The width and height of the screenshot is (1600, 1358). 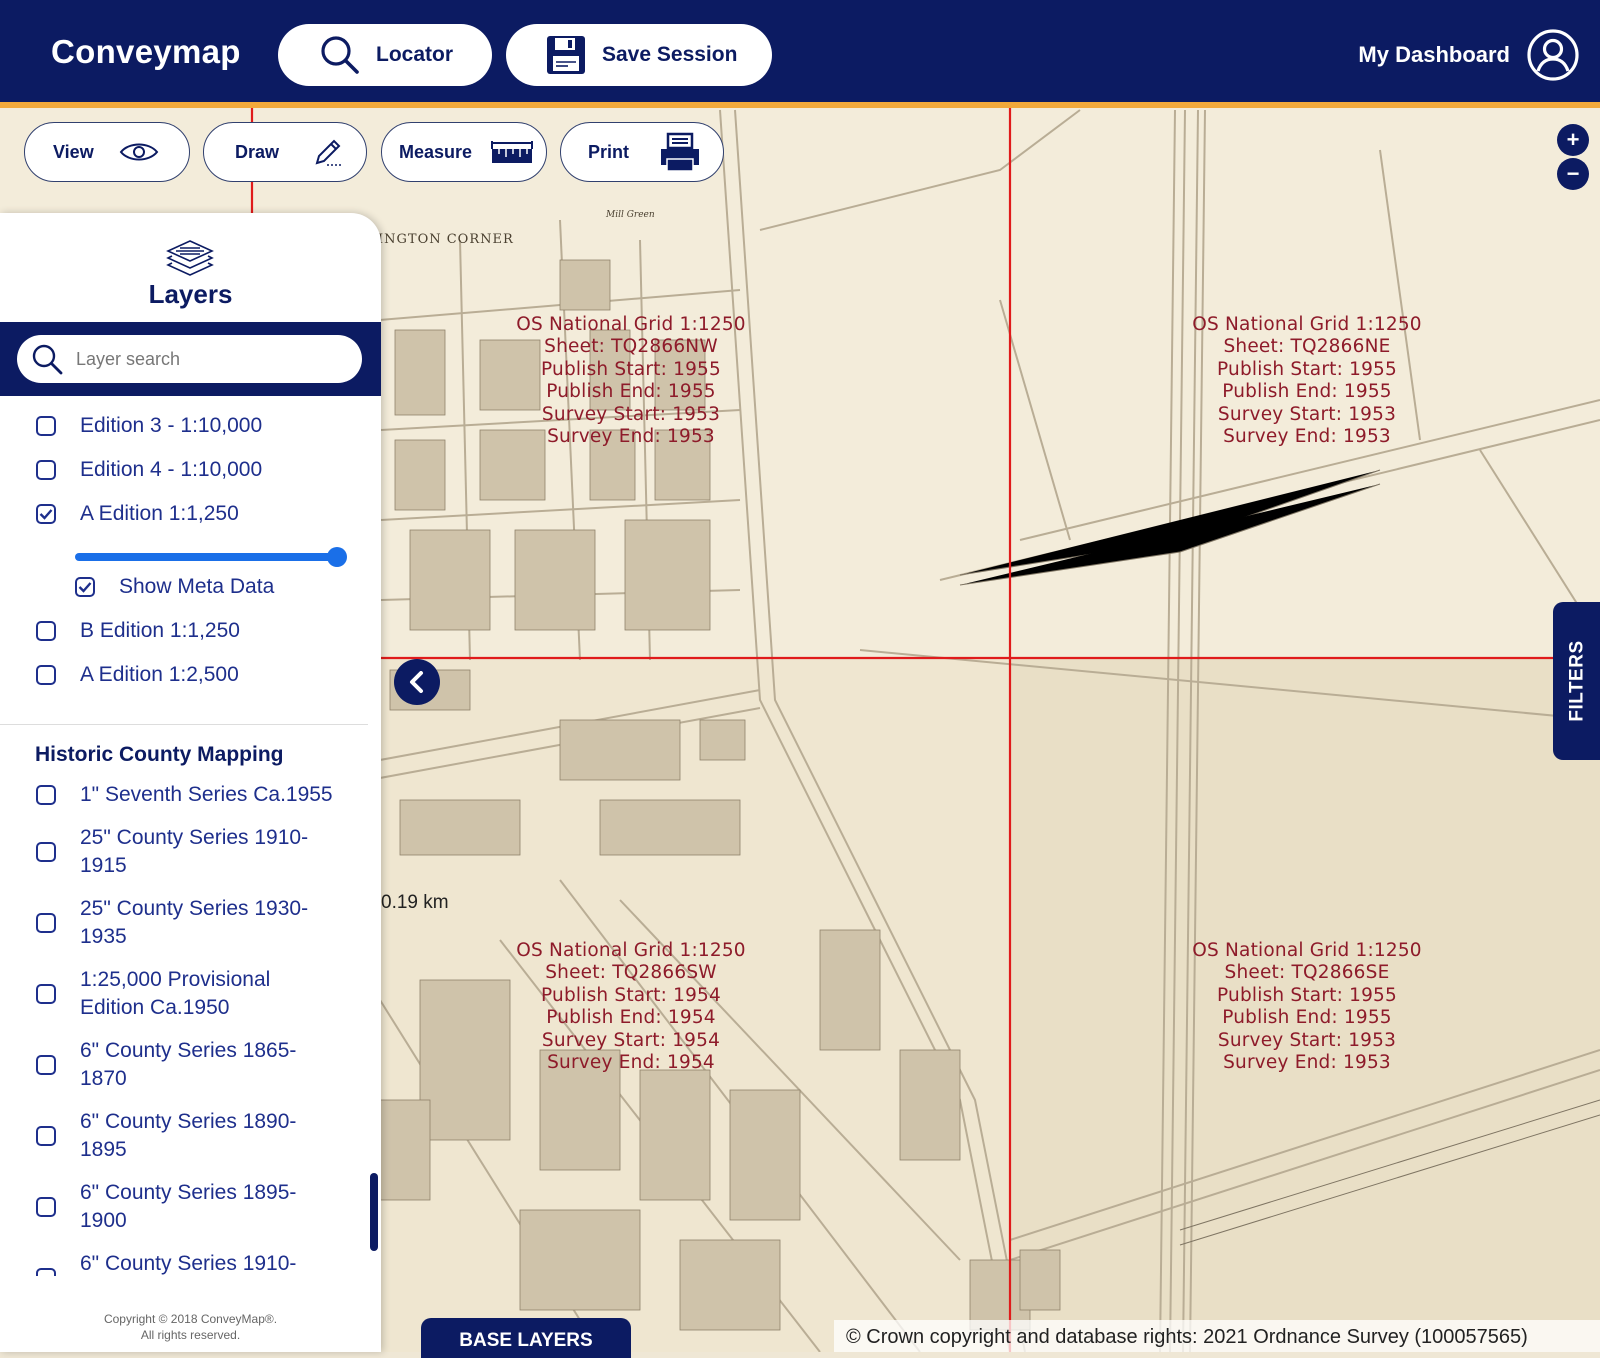 I want to click on layer-checkbox-checked, so click(x=46, y=514).